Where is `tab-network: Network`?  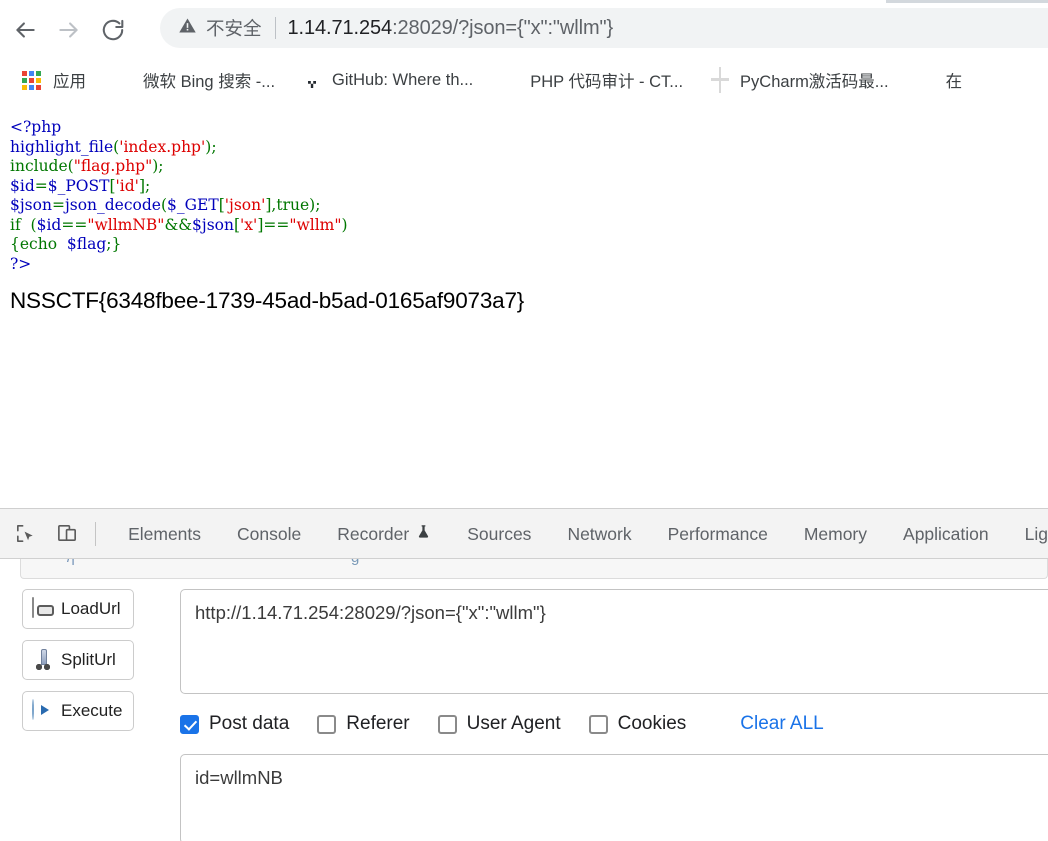 tab-network: Network is located at coordinates (599, 534).